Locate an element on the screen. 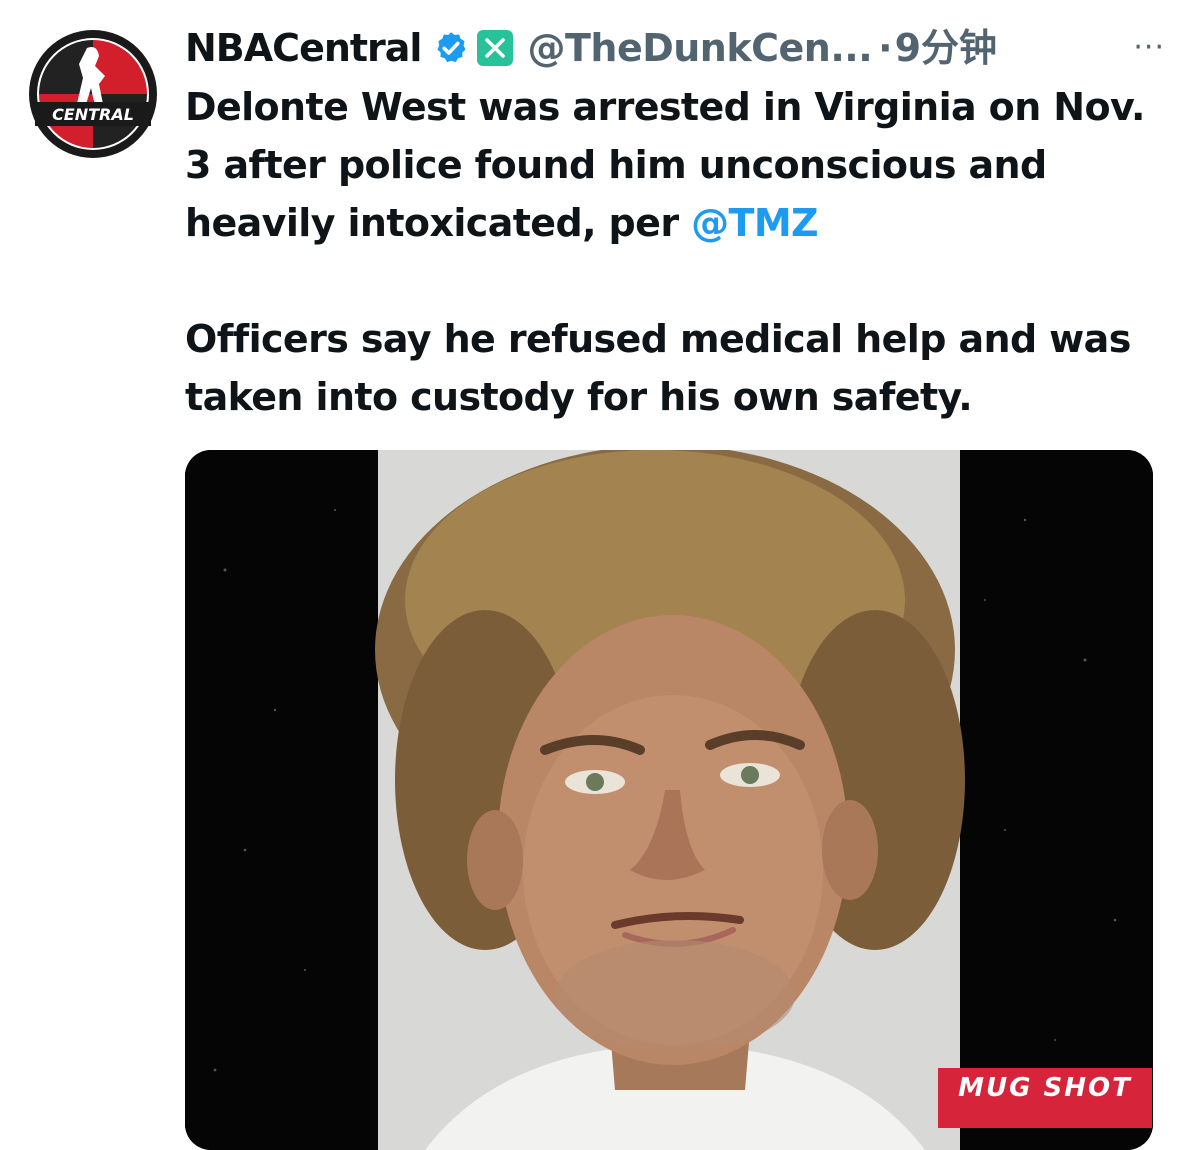  tweet-time: 9分钟 is located at coordinates (946, 48).